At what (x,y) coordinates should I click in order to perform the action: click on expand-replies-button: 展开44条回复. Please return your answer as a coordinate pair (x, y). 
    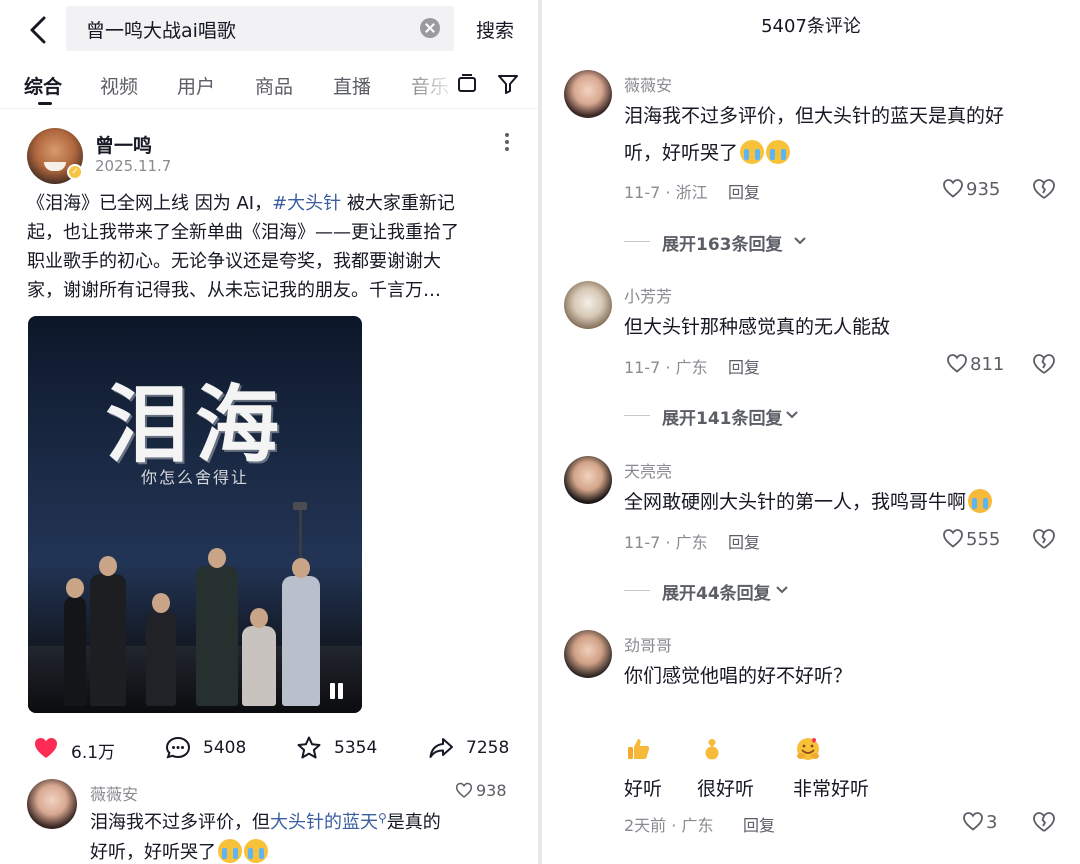
    Looking at the image, I should click on (744, 591).